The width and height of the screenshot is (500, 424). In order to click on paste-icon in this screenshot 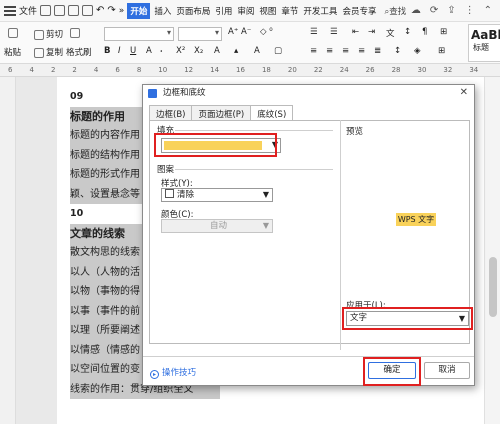, I will do `click(14, 33)`.